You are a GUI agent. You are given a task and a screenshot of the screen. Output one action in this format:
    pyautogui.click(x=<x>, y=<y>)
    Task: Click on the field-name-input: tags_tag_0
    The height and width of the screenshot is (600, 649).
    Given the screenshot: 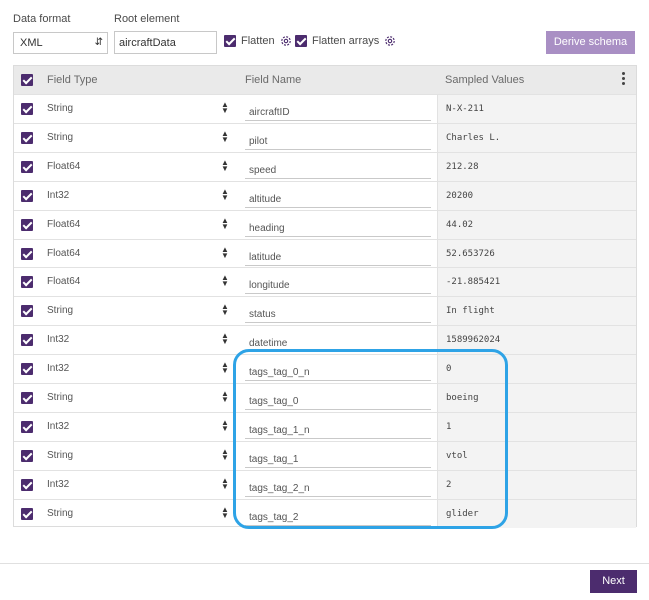 What is the action you would take?
    pyautogui.click(x=338, y=399)
    